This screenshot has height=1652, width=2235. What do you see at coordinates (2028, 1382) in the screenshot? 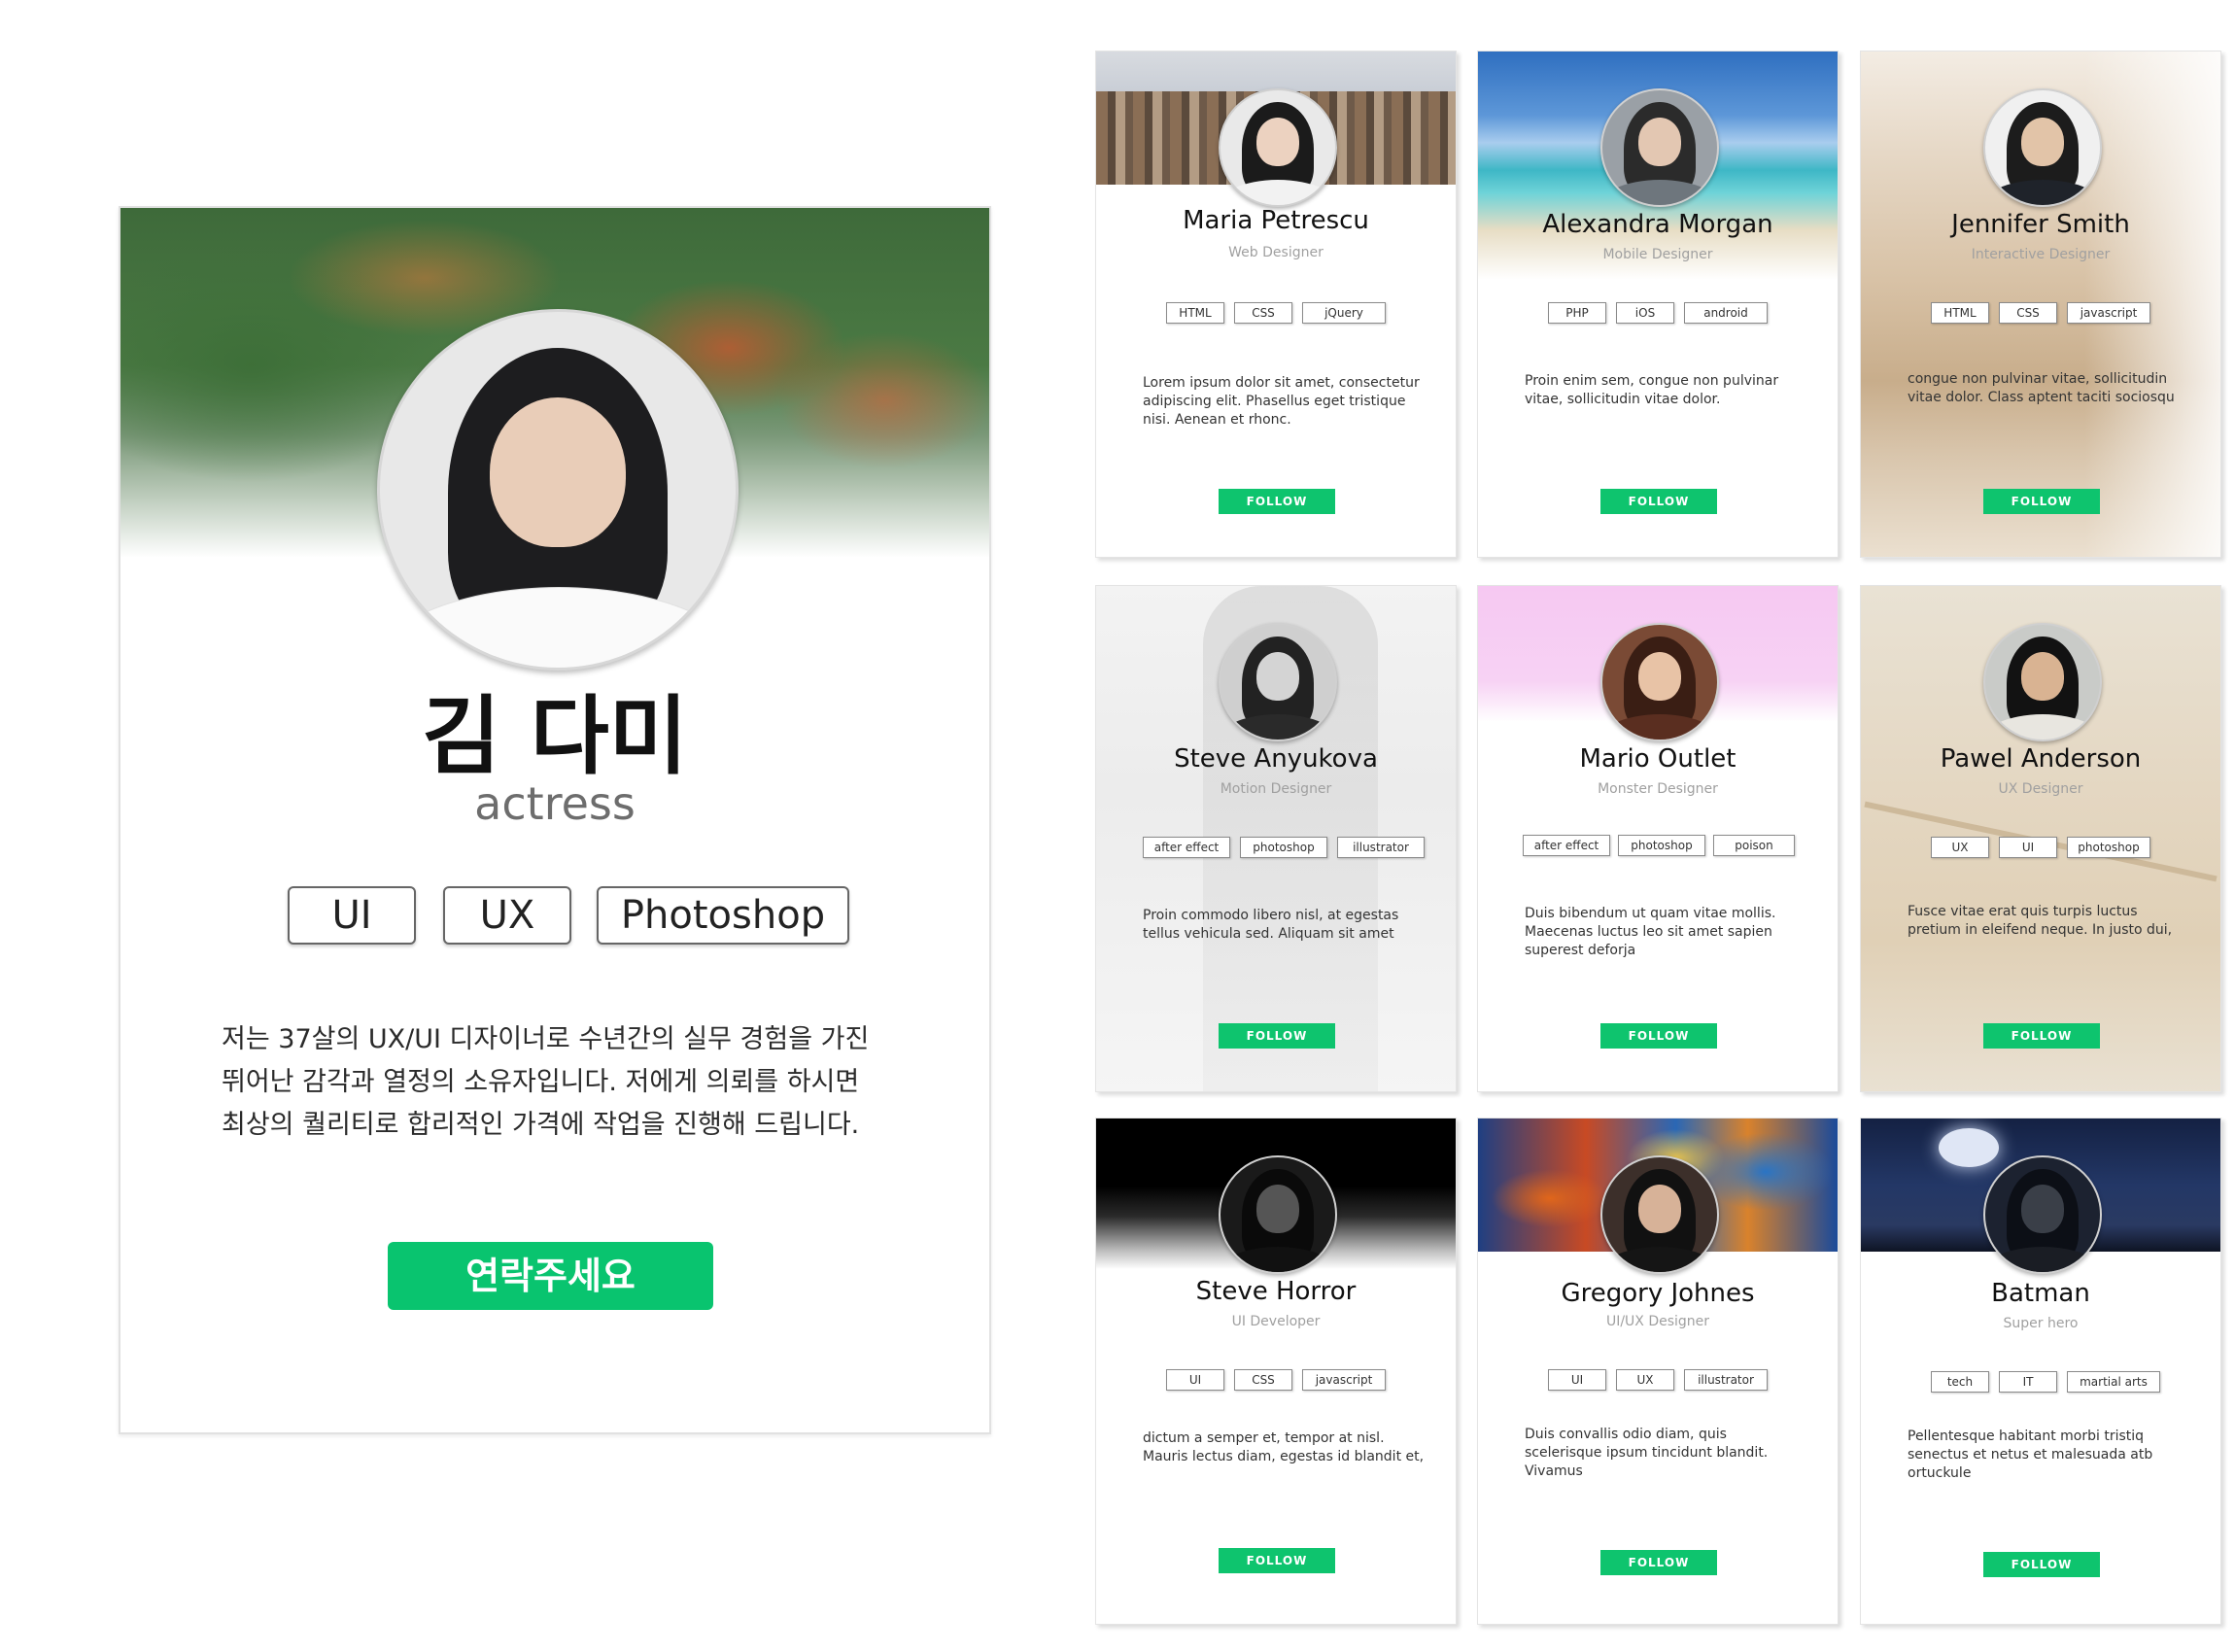
I see `card-tag: IT` at bounding box center [2028, 1382].